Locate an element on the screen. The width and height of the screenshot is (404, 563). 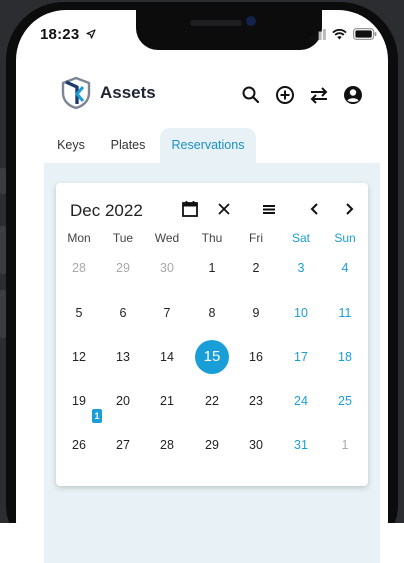
calendar-day: 21 is located at coordinates (167, 401).